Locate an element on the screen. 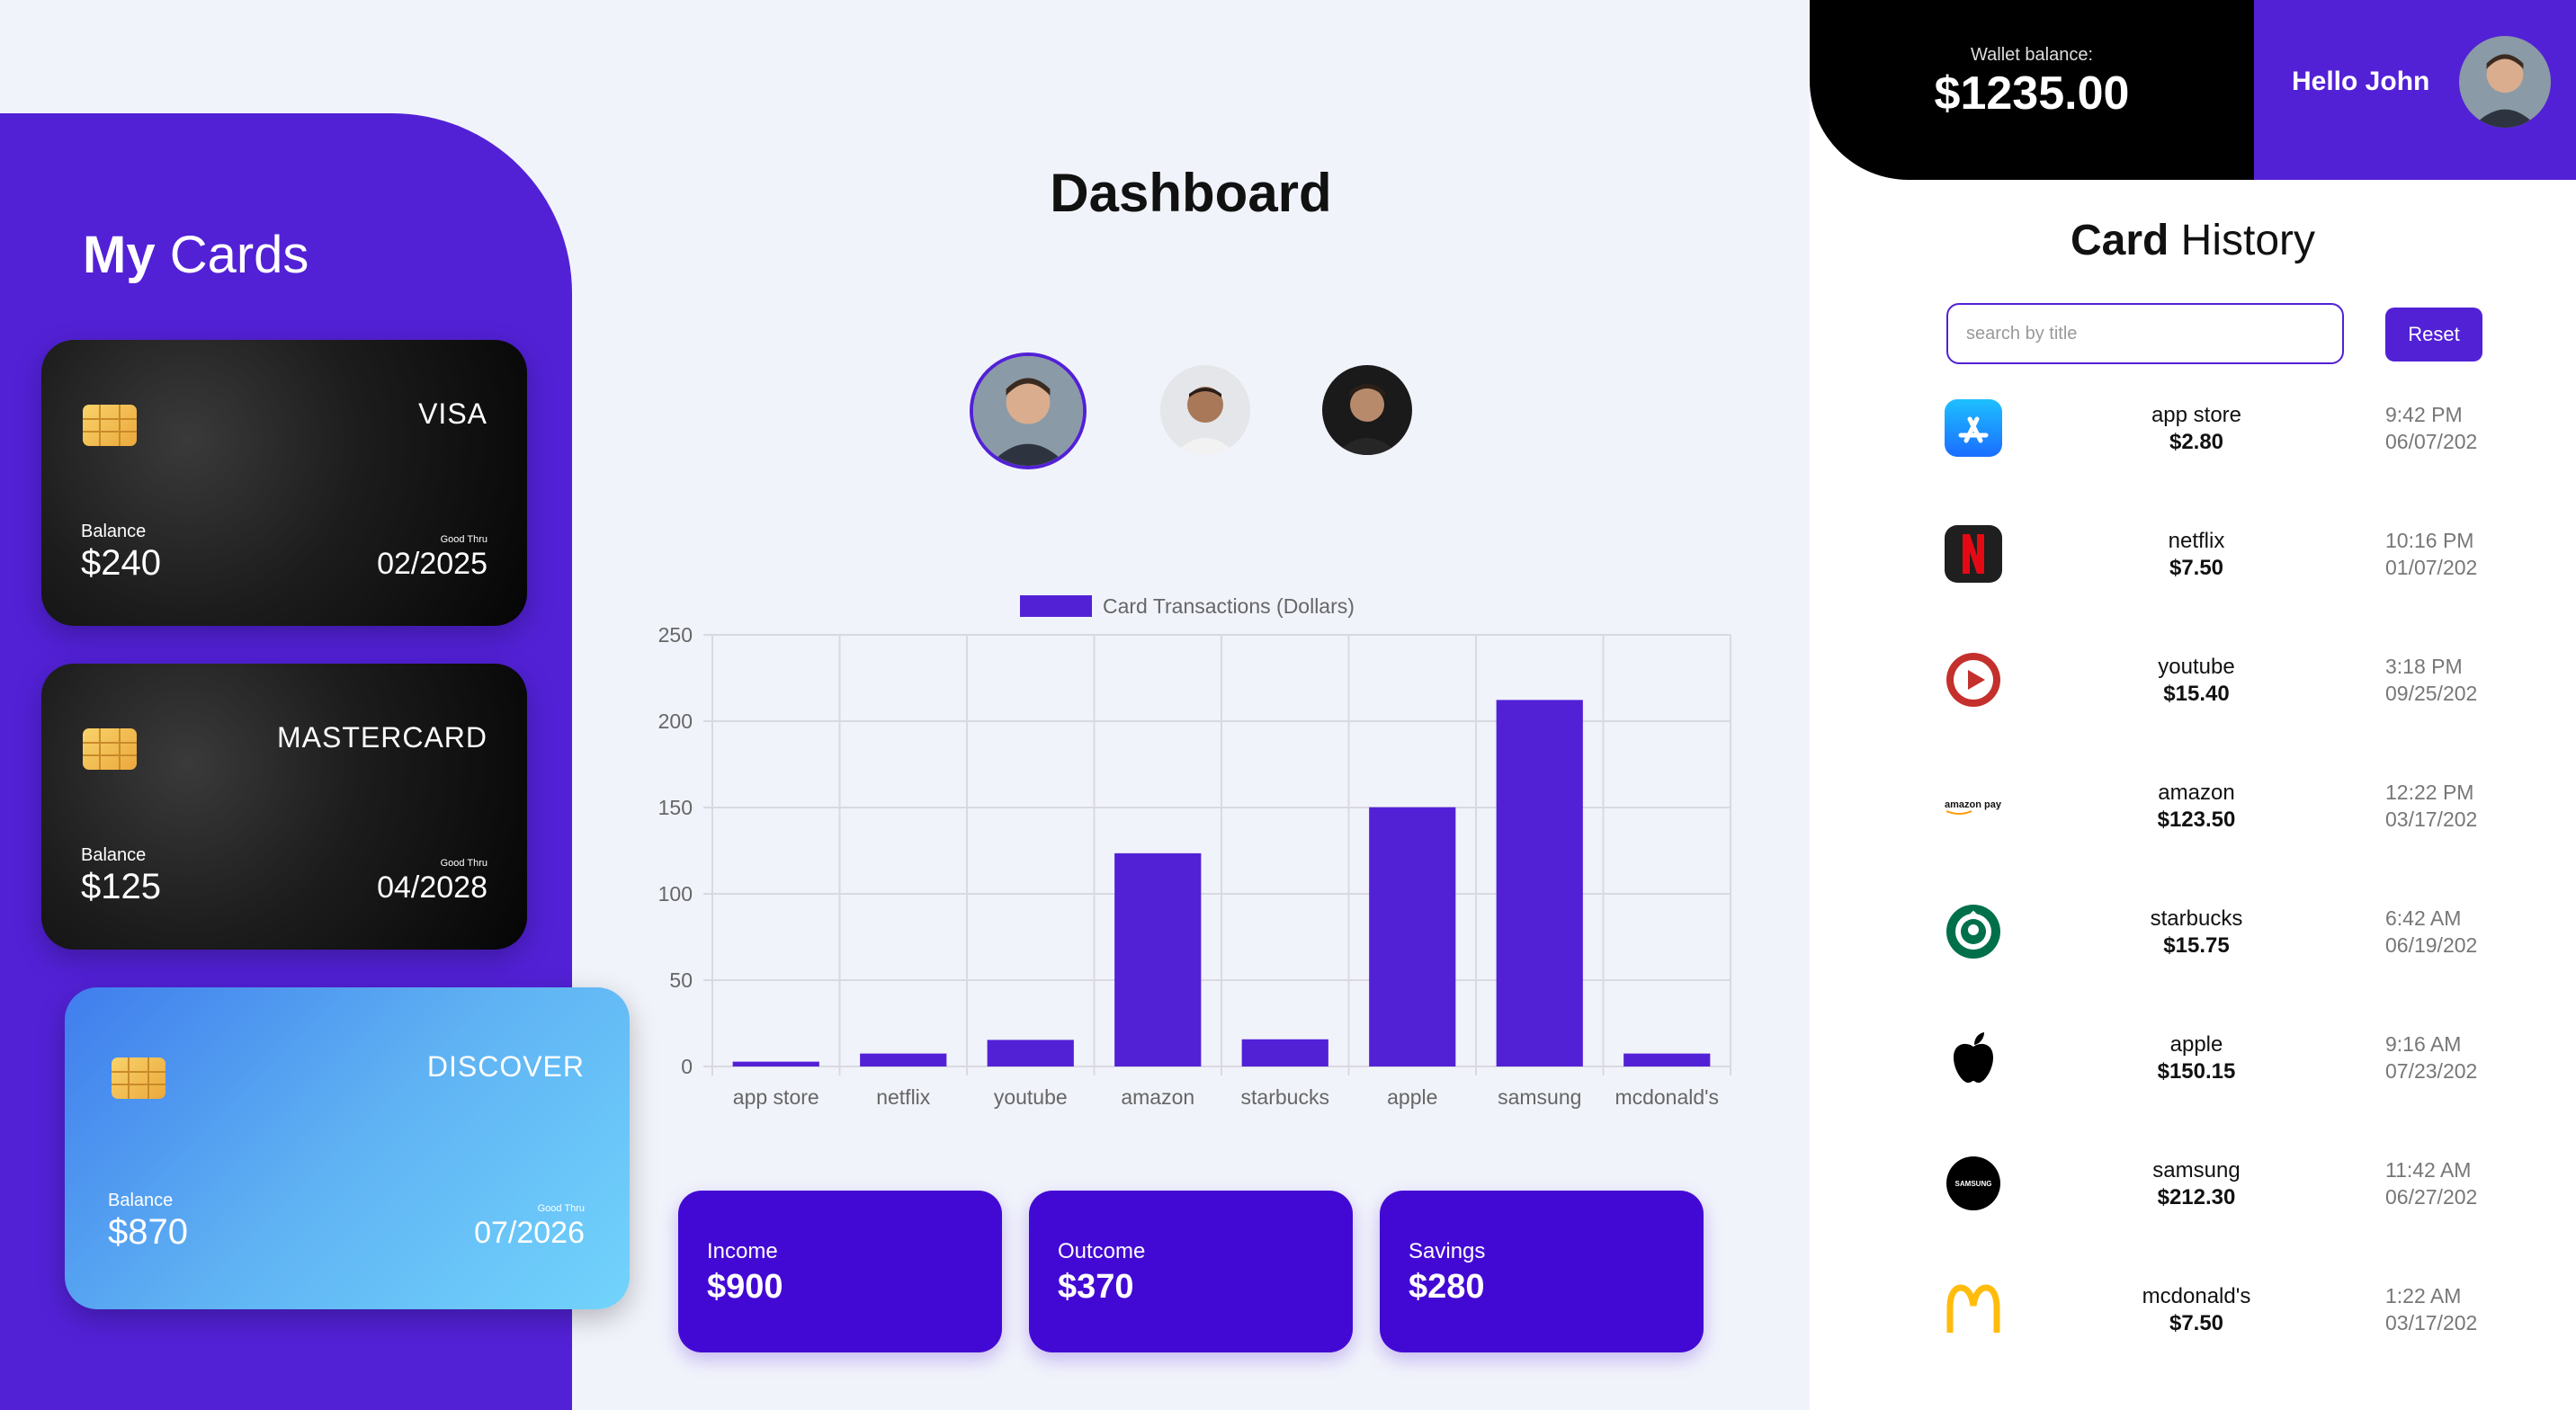 The height and width of the screenshot is (1410, 2576). bar-mcdonalds is located at coordinates (1667, 1059).